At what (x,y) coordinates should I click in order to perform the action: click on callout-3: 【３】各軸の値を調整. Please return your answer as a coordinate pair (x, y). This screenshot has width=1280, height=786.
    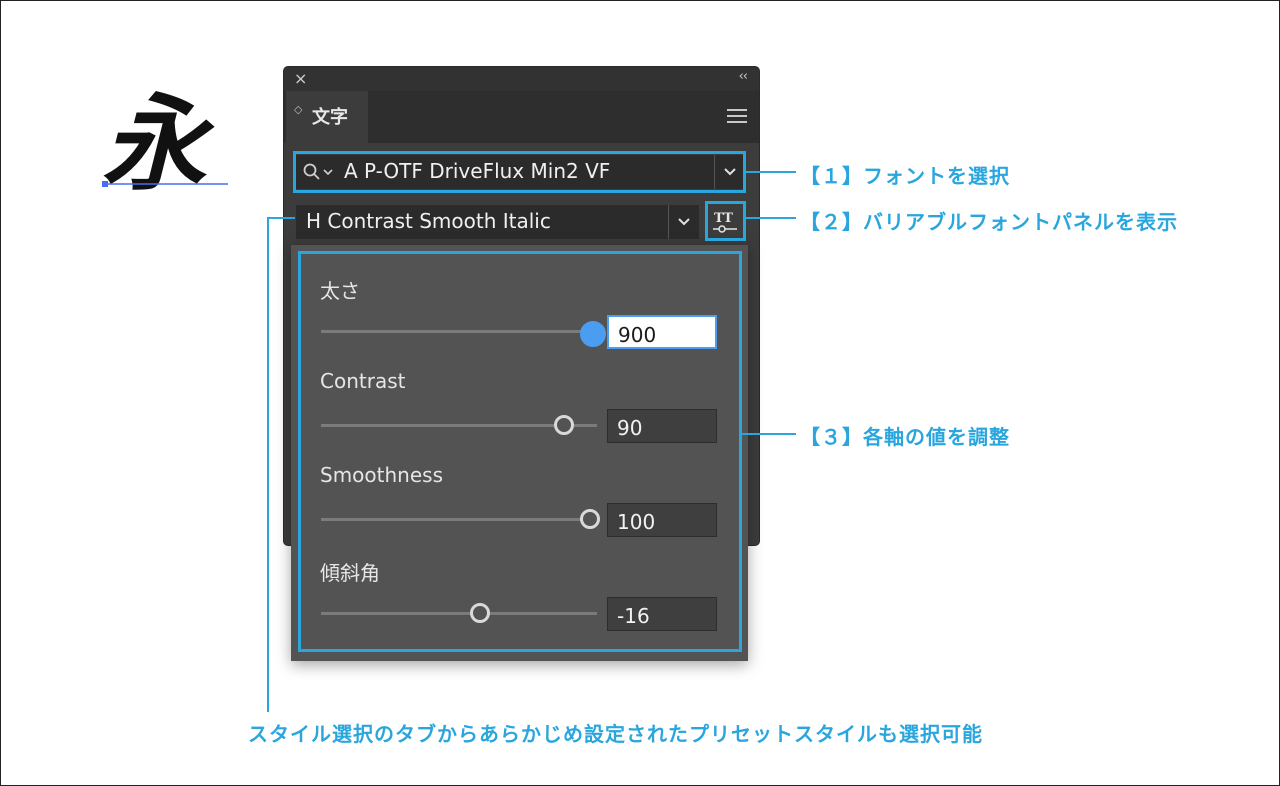
    Looking at the image, I should click on (905, 437).